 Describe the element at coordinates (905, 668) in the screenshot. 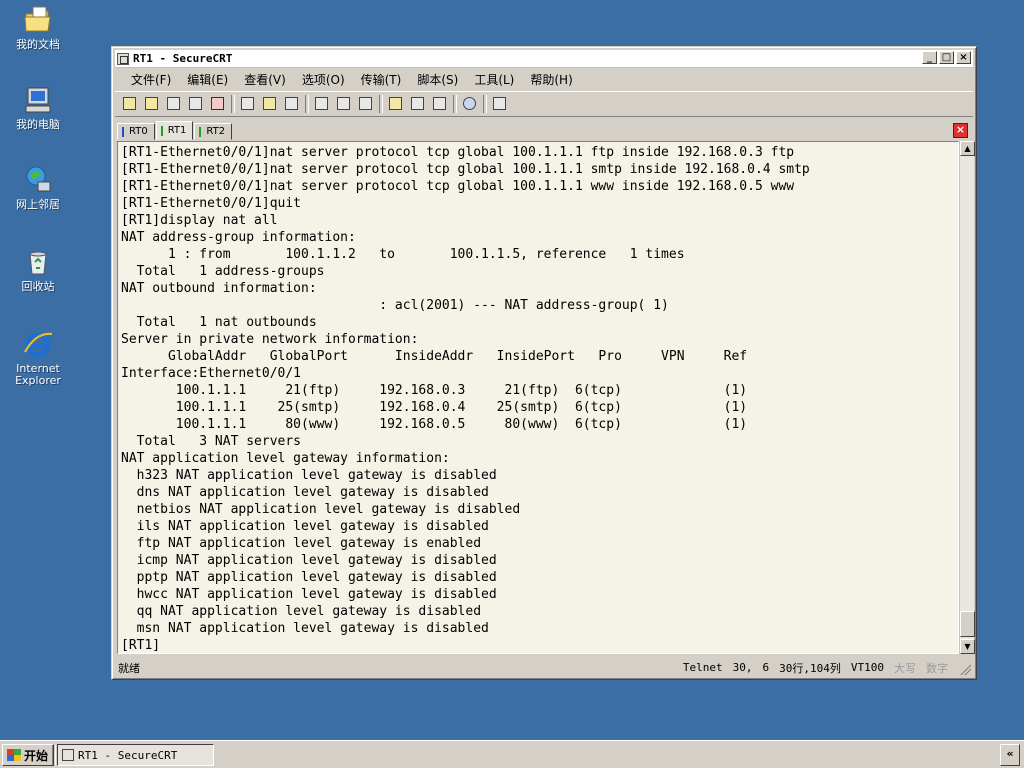

I see `status-caps: 大写` at that location.